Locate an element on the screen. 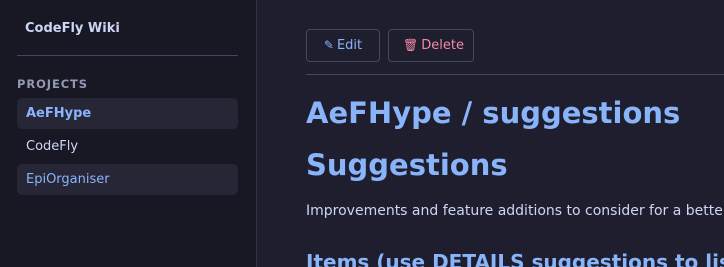  sidebar-item-label: CodeFly is located at coordinates (52, 146).